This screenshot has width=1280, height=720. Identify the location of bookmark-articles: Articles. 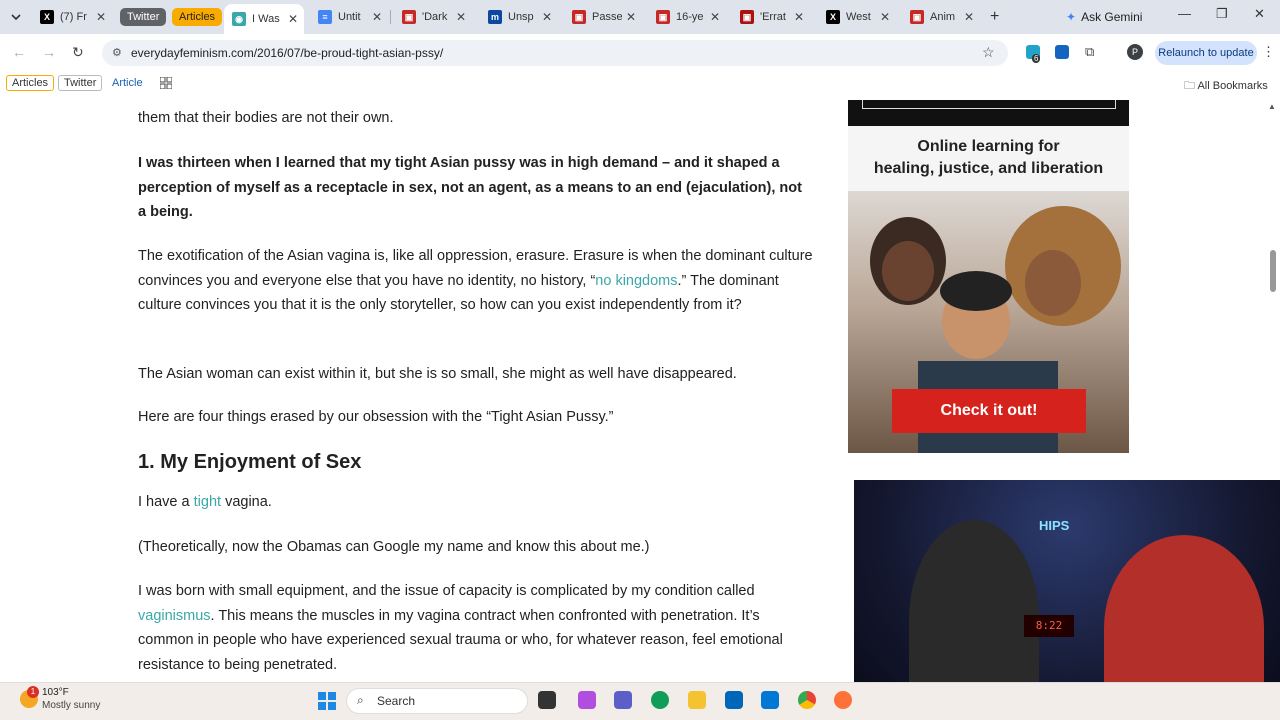
(30, 83).